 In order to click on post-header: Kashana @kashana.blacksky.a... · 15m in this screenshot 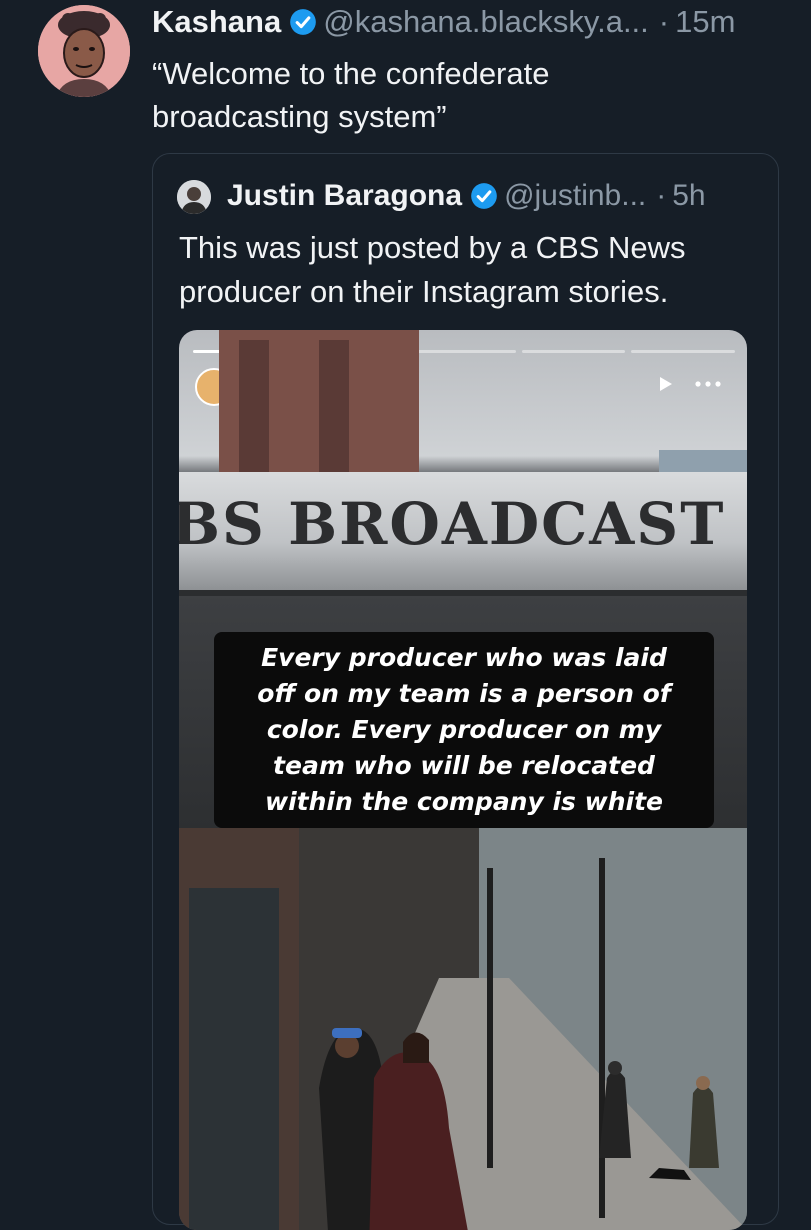, I will do `click(477, 22)`.